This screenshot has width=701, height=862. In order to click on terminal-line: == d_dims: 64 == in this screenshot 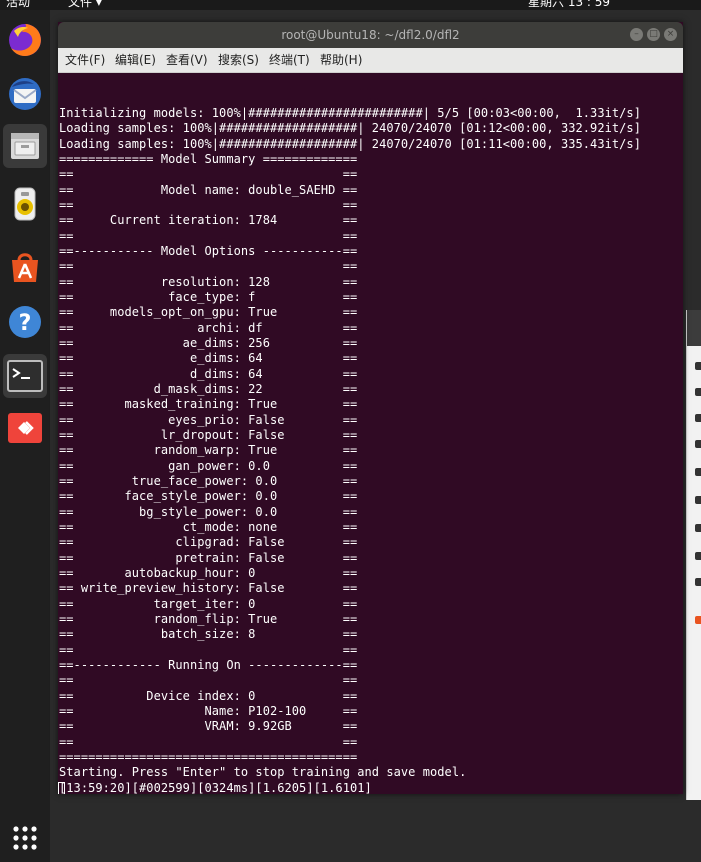, I will do `click(208, 373)`.